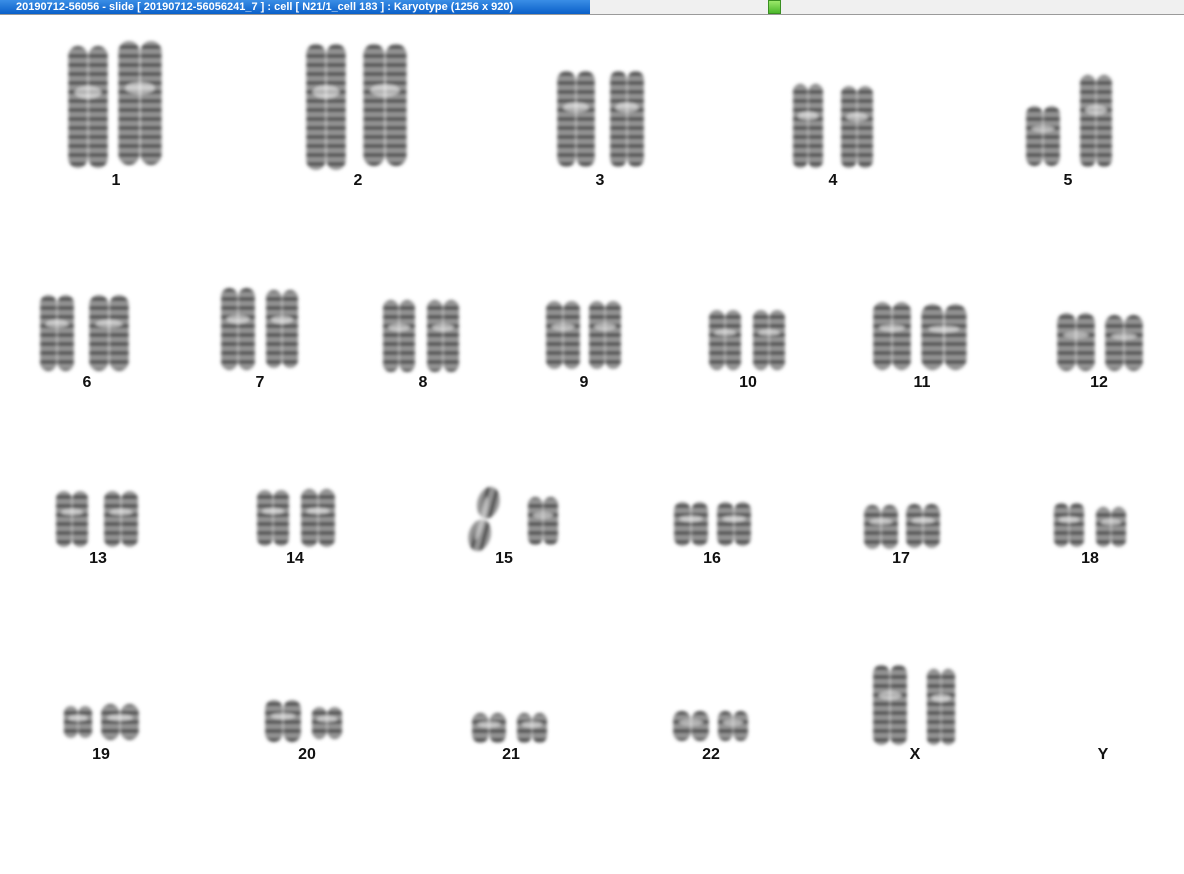  I want to click on chromosome-2-b, so click(385, 105).